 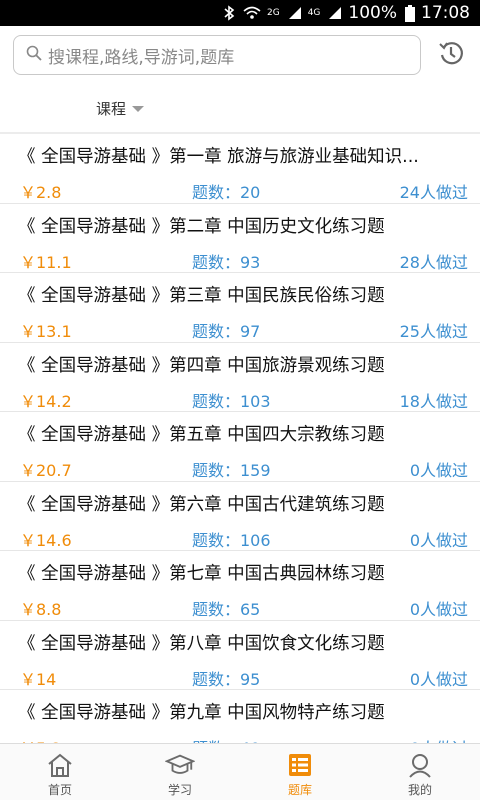 I want to click on home-icon, so click(x=60, y=765).